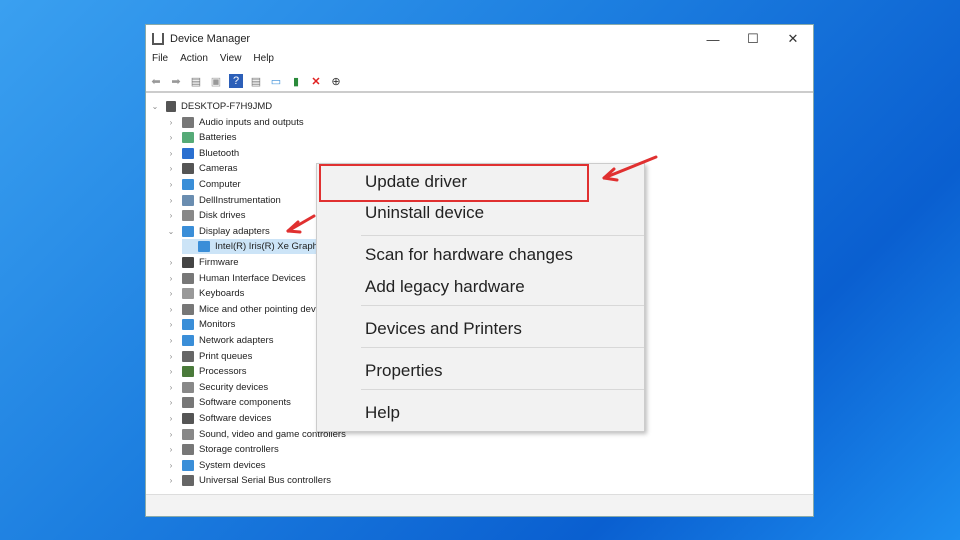 This screenshot has height=540, width=960. What do you see at coordinates (630, 167) in the screenshot?
I see `red-arrow-update-driver` at bounding box center [630, 167].